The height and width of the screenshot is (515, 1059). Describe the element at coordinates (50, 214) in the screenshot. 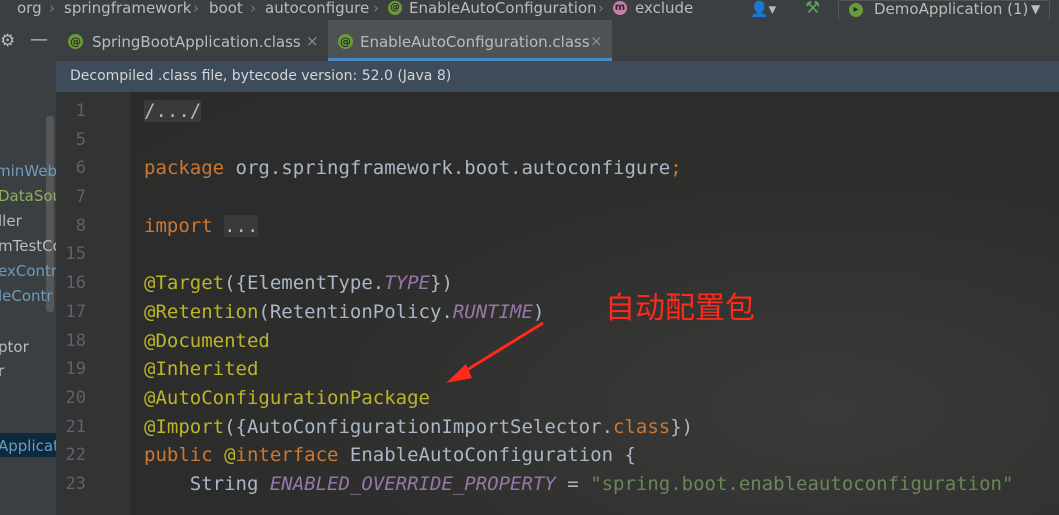

I see `scrollbar` at that location.